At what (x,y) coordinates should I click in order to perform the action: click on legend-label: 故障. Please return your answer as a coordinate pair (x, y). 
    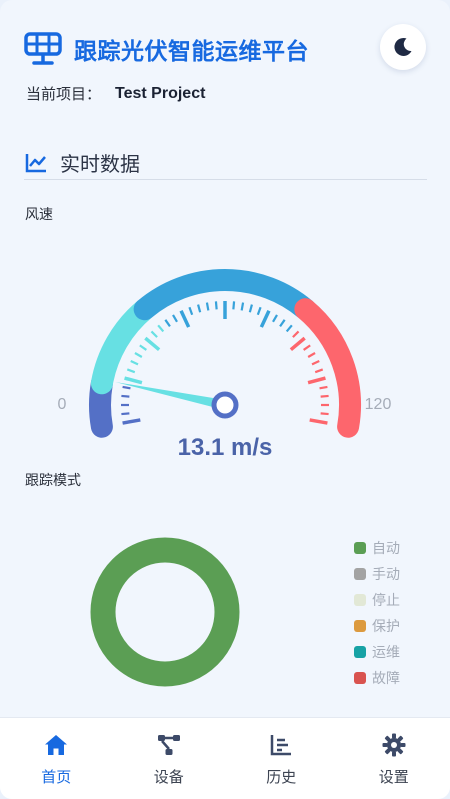
    Looking at the image, I should click on (386, 679).